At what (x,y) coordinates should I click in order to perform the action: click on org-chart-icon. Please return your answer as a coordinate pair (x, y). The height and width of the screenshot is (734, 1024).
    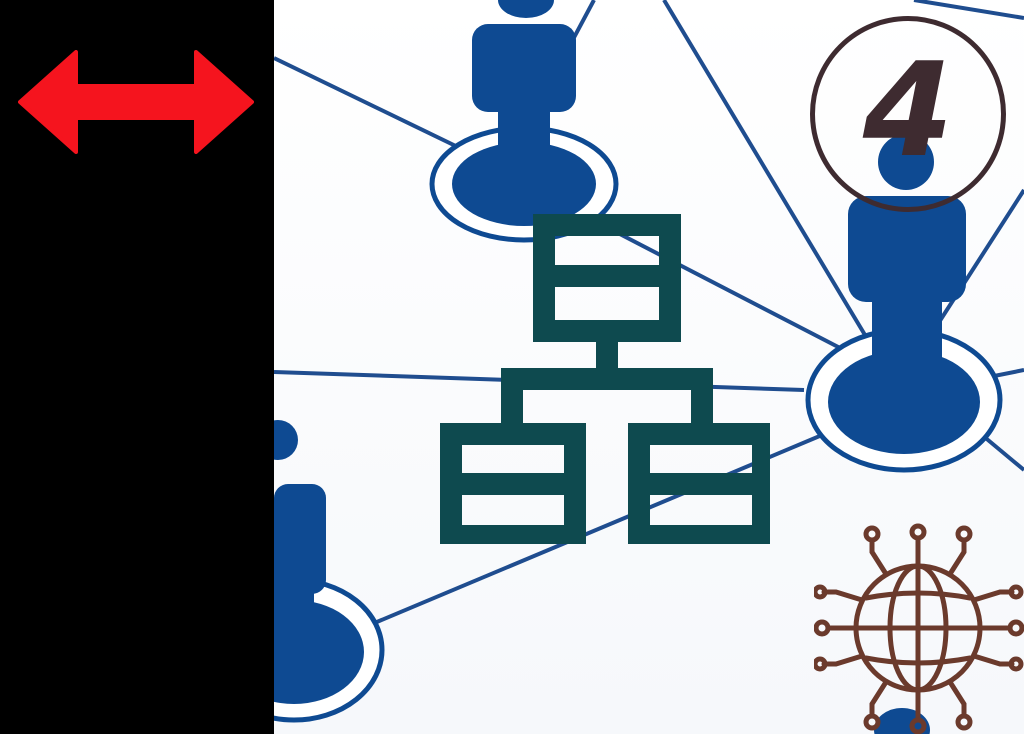
    Looking at the image, I should click on (605, 379).